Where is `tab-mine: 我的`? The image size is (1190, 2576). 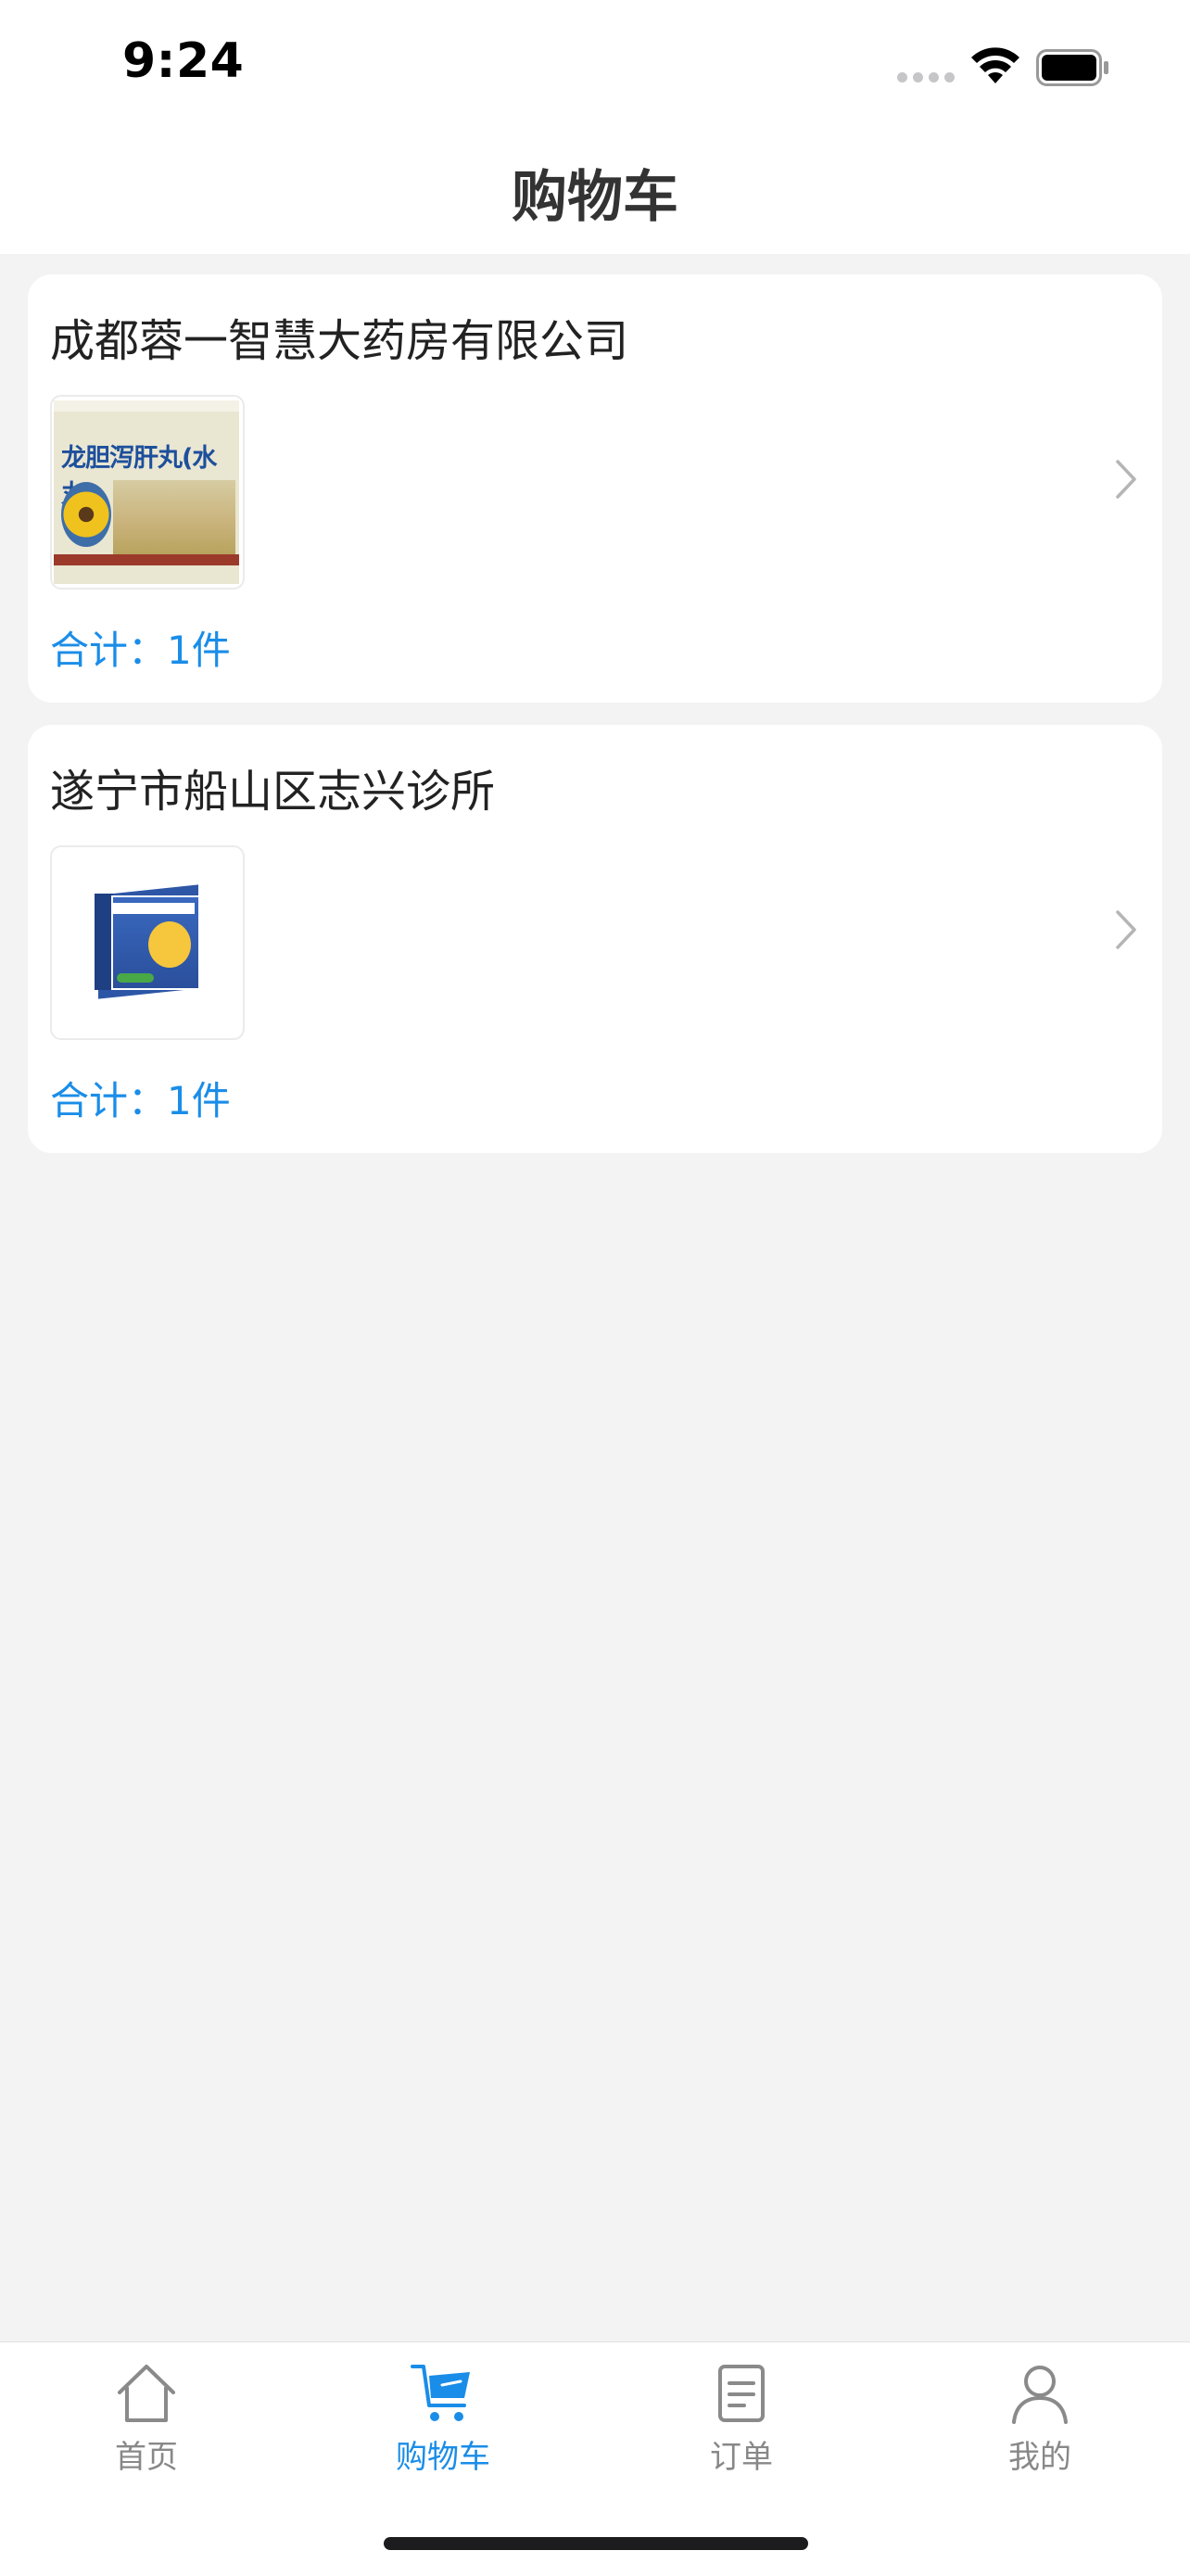
tab-mine: 我的 is located at coordinates (1040, 2430).